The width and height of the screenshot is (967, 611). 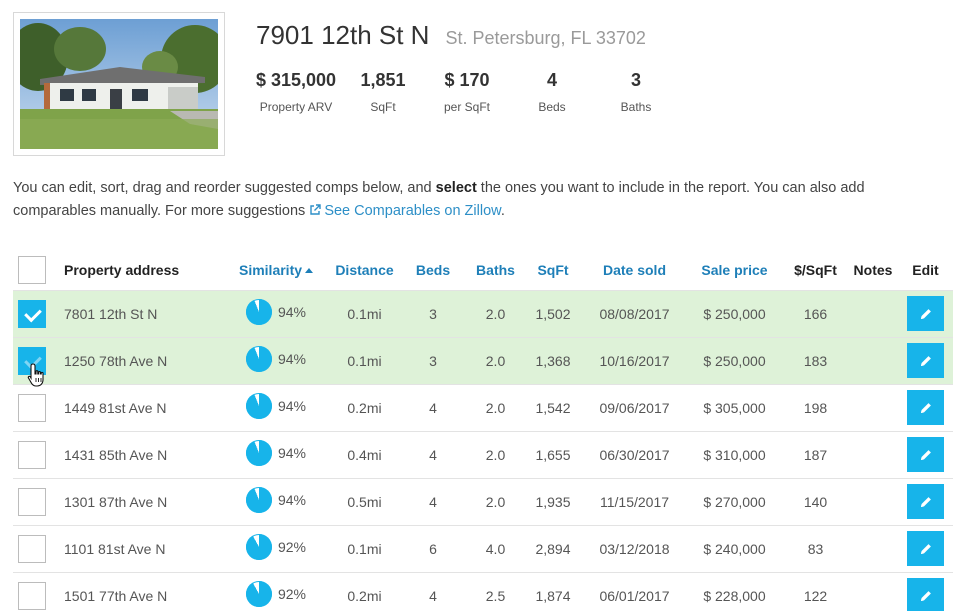 What do you see at coordinates (635, 80) in the screenshot?
I see `stat-value: 3` at bounding box center [635, 80].